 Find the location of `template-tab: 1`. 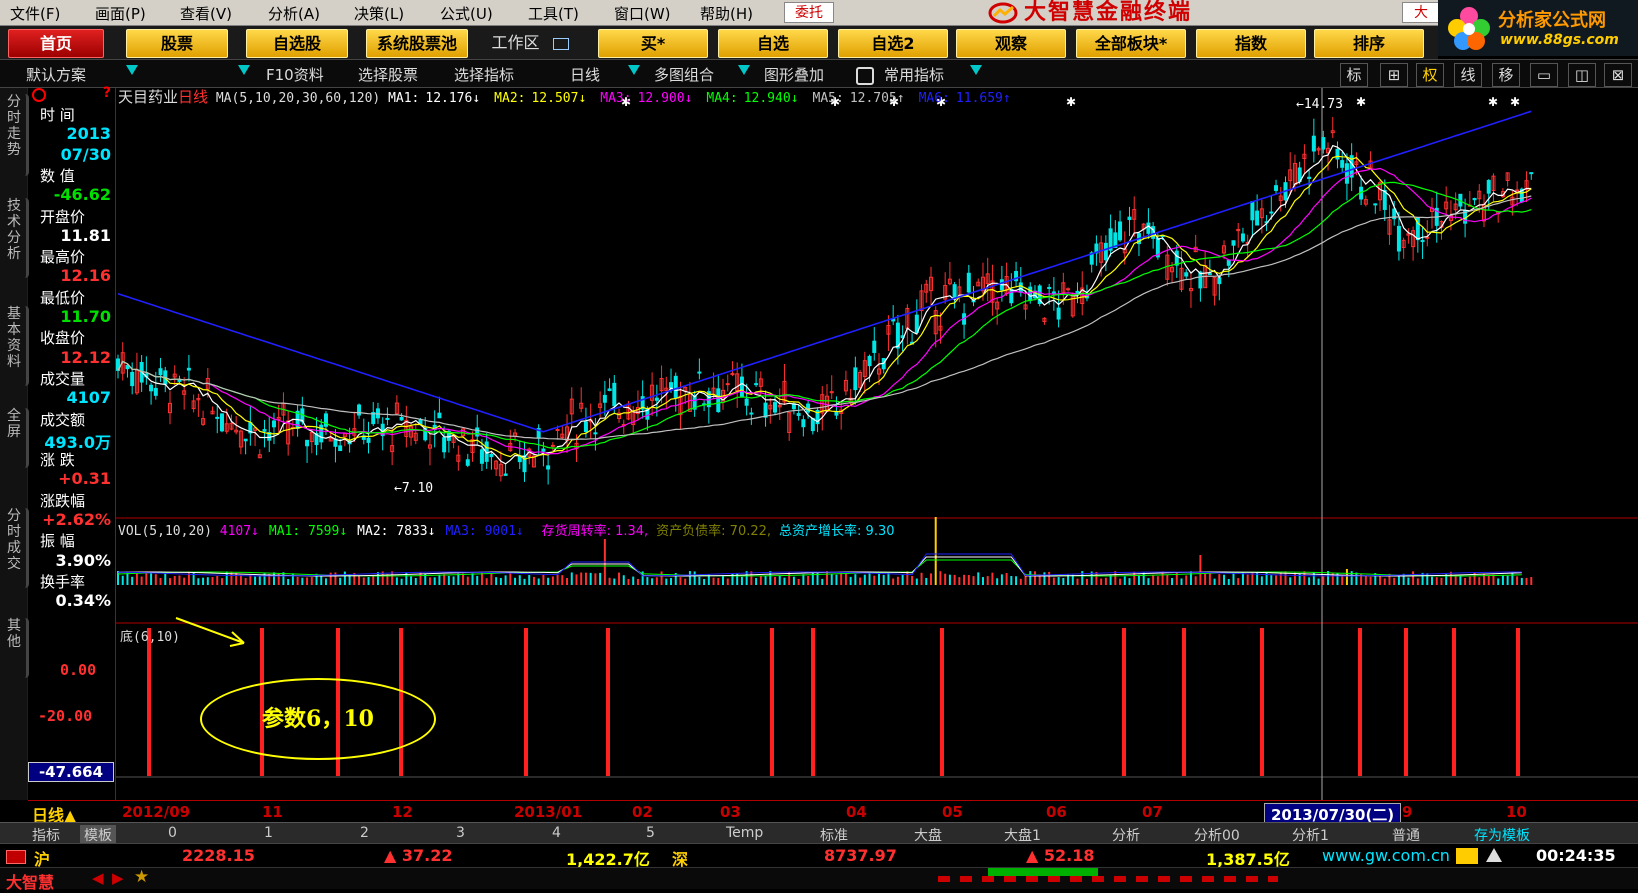

template-tab: 1 is located at coordinates (268, 833).